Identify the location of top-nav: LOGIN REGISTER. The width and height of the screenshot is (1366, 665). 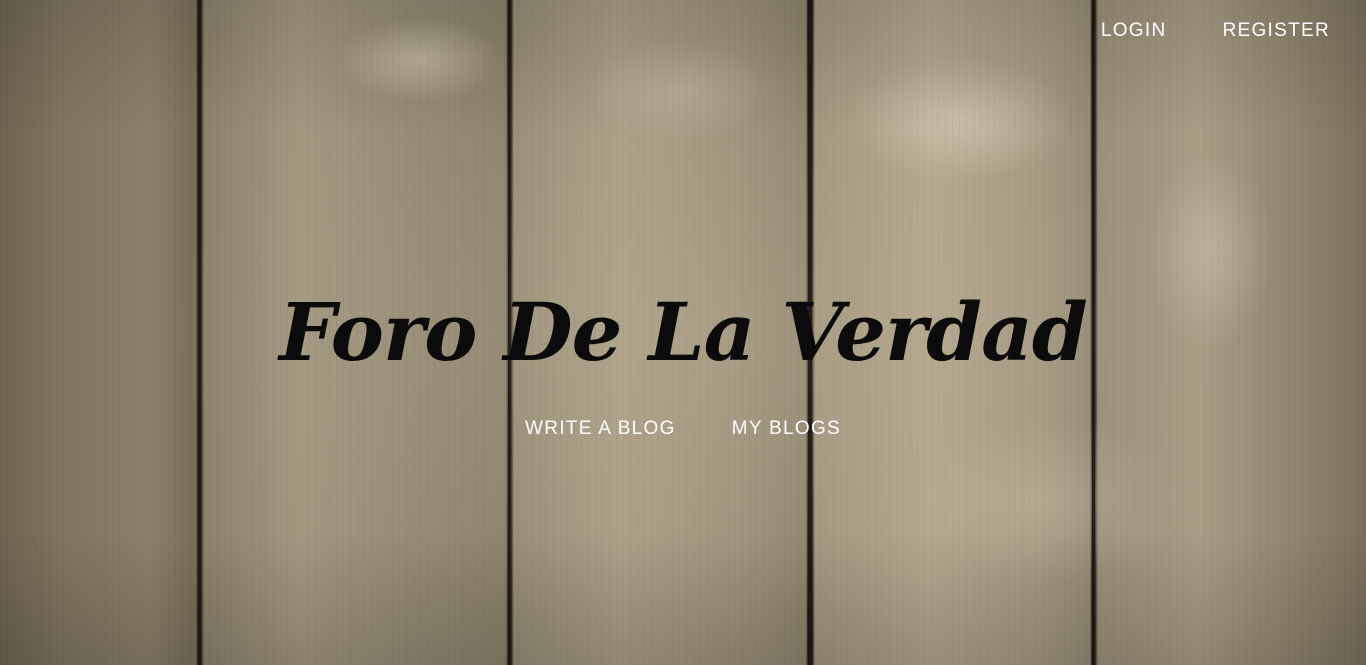
(1215, 31).